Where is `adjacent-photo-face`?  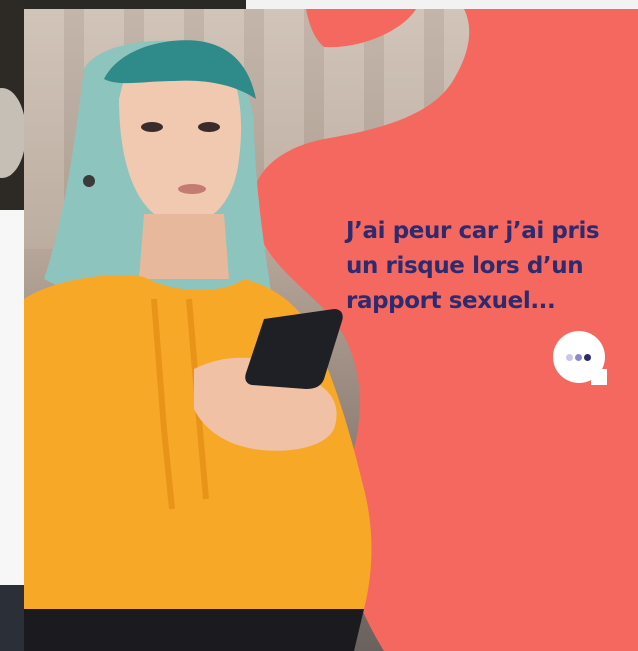 adjacent-photo-face is located at coordinates (13, 133).